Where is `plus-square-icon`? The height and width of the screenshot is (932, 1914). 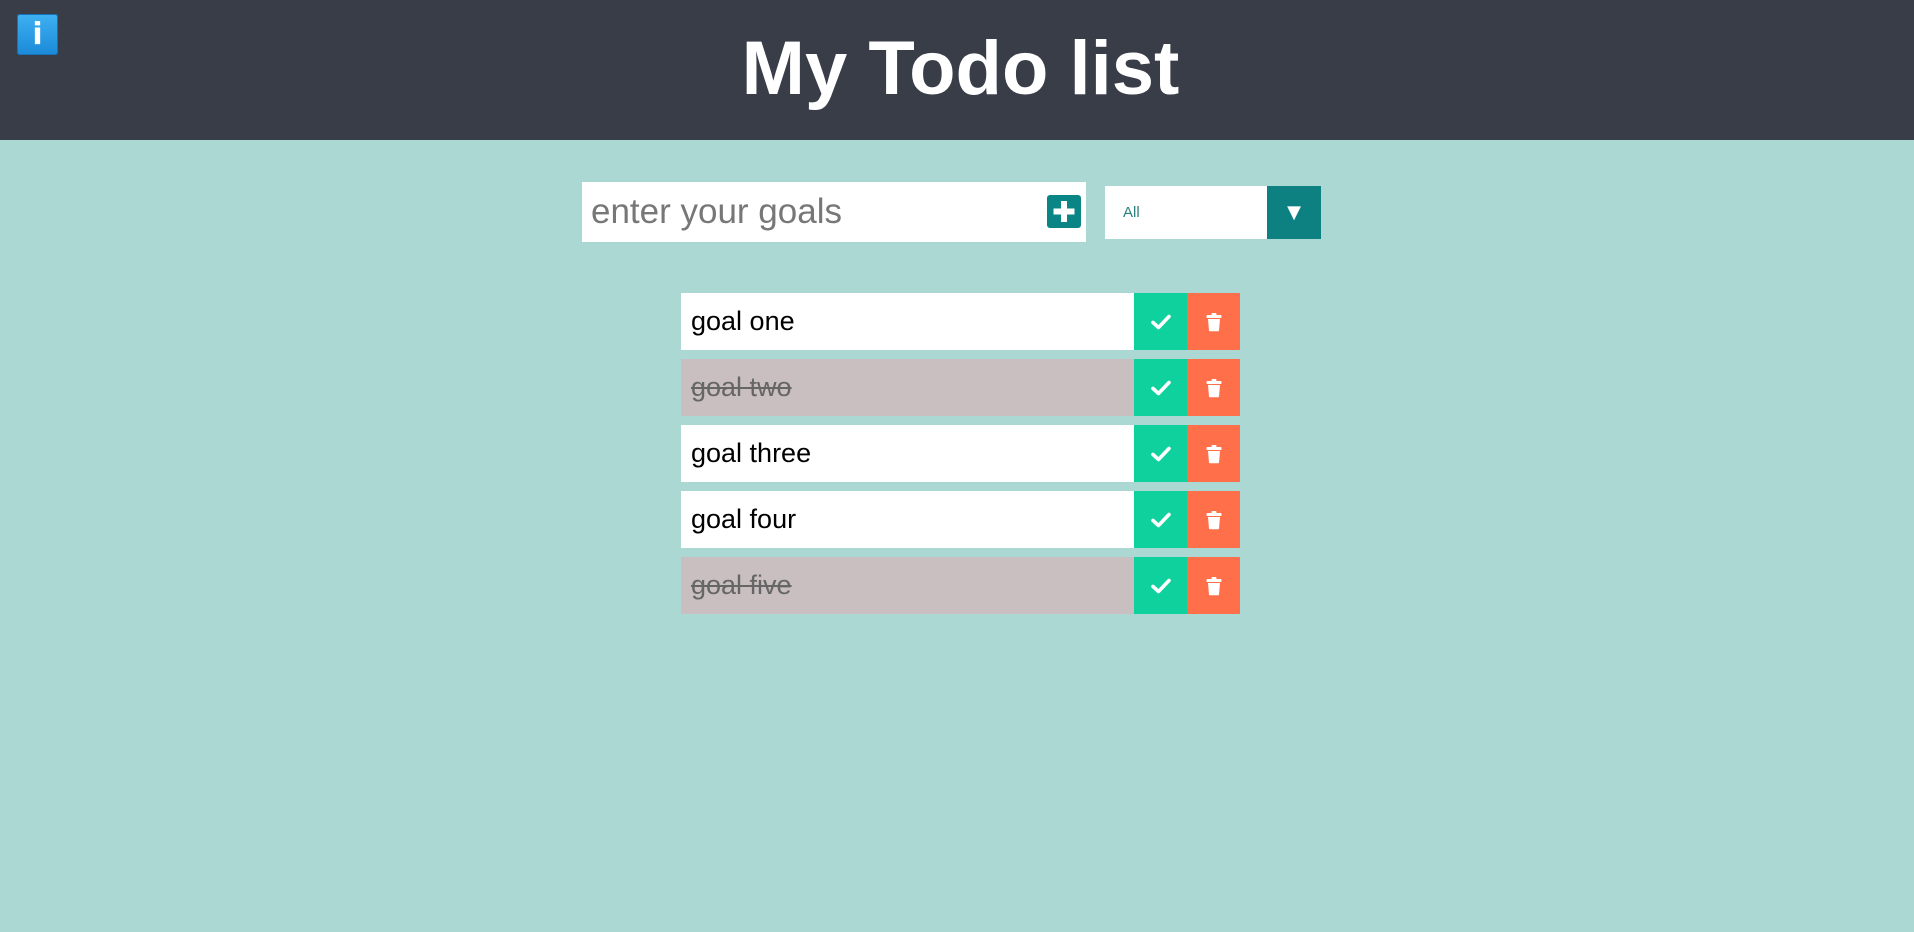
plus-square-icon is located at coordinates (1064, 211).